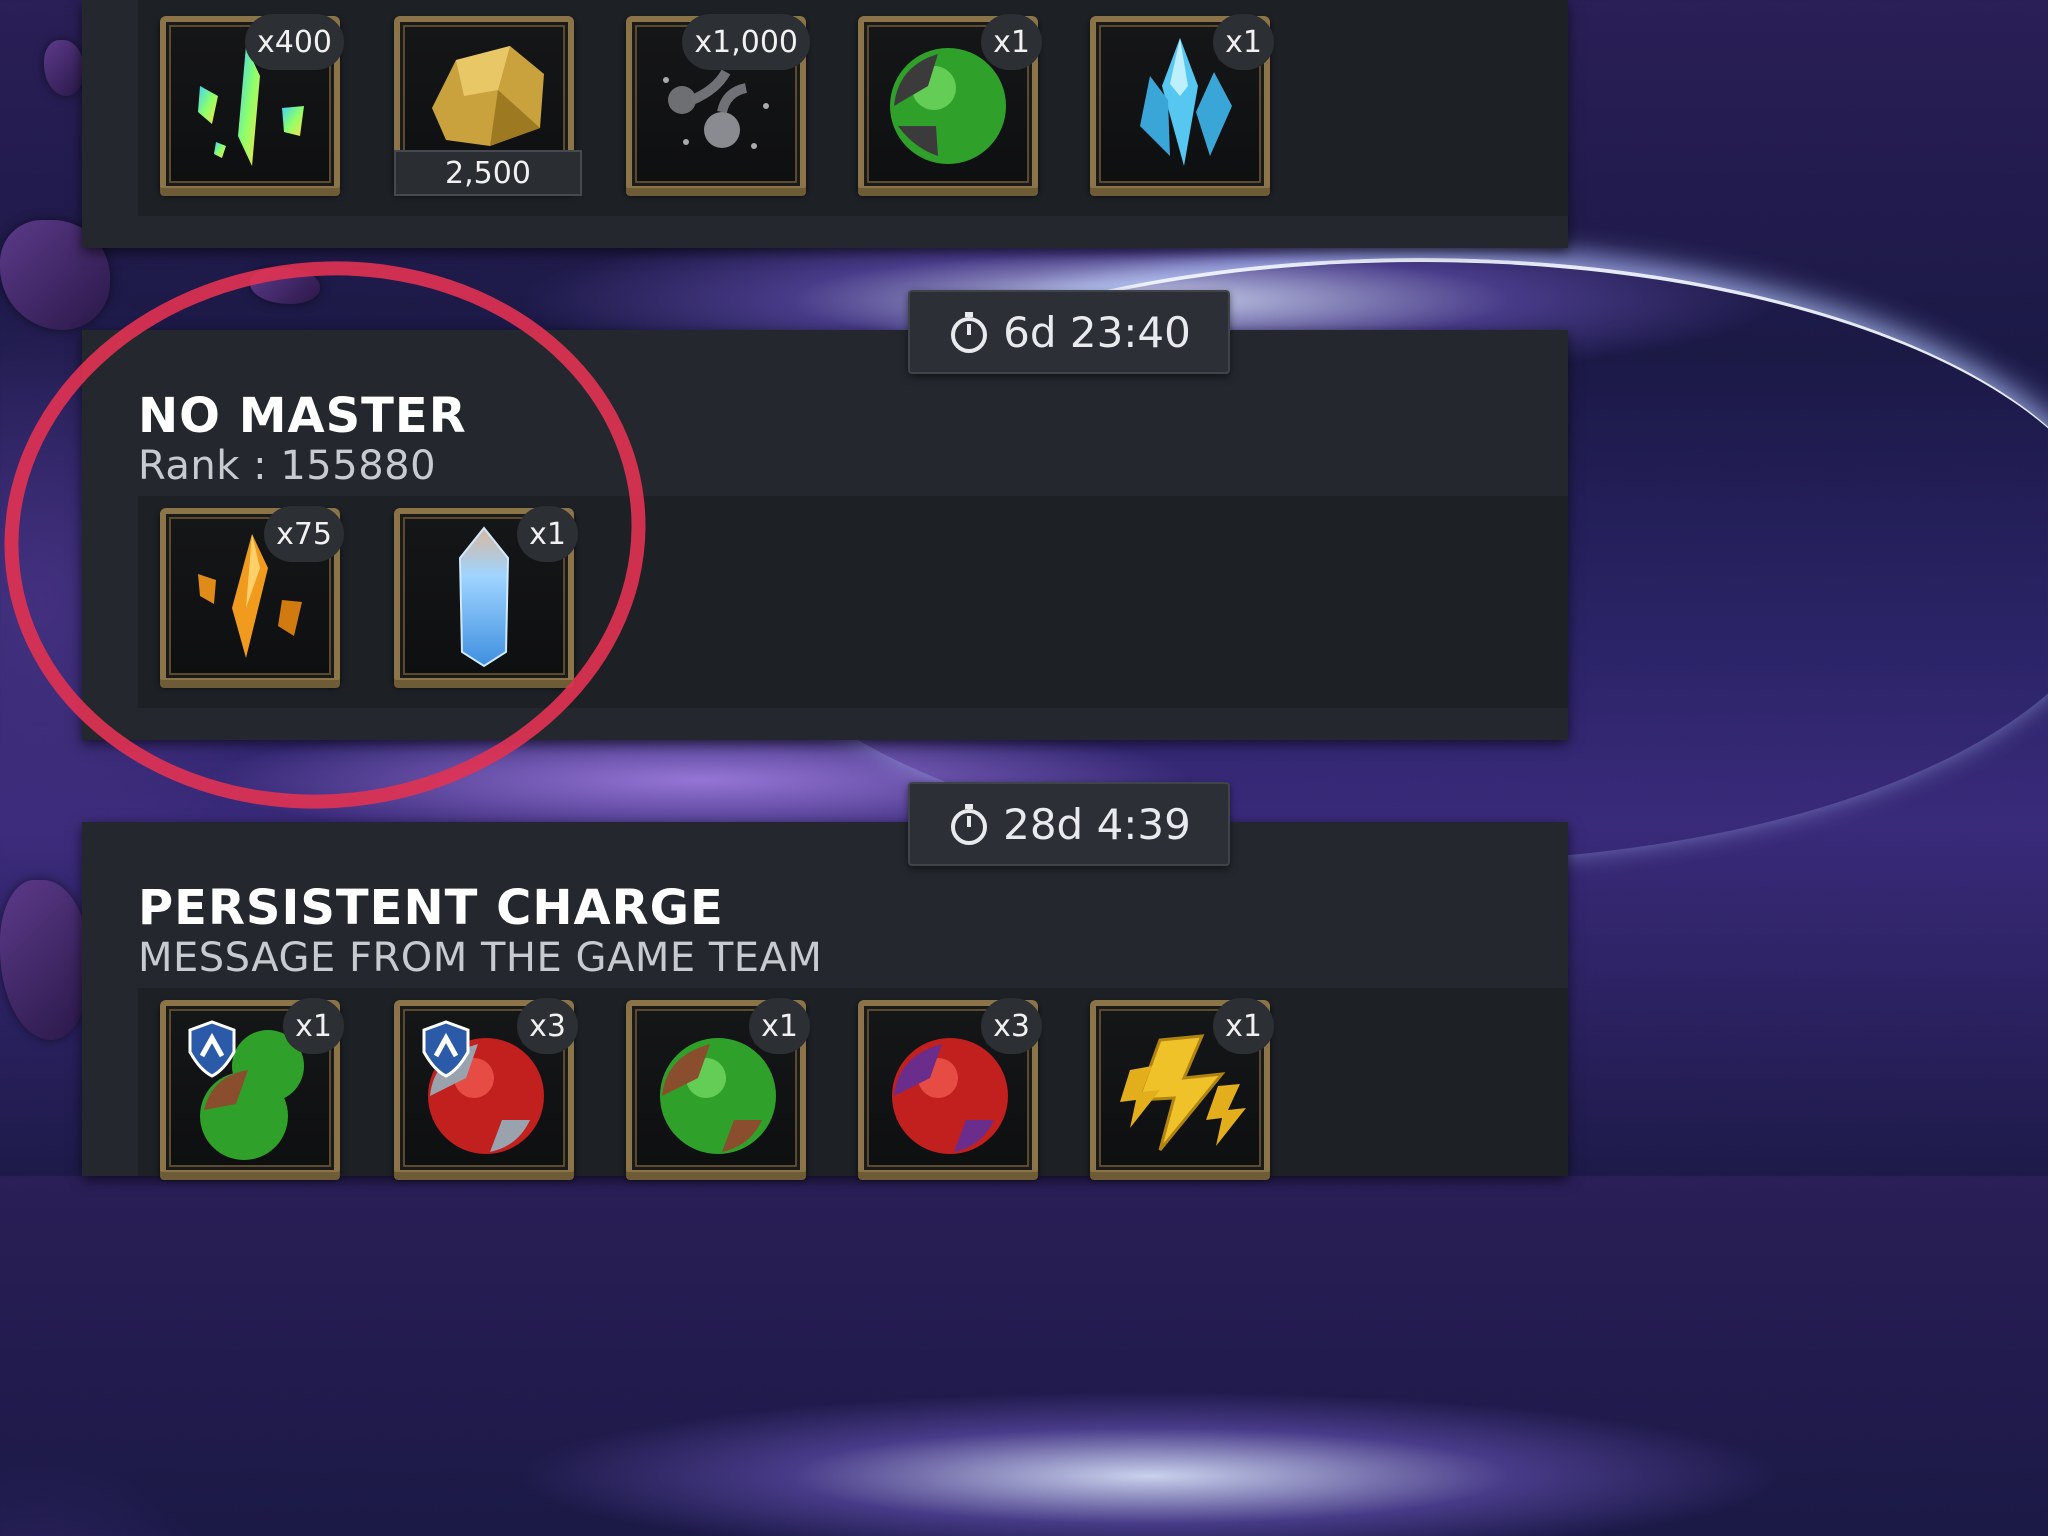 The image size is (2048, 1536). What do you see at coordinates (294, 42) in the screenshot?
I see `quantity-badge: x400` at bounding box center [294, 42].